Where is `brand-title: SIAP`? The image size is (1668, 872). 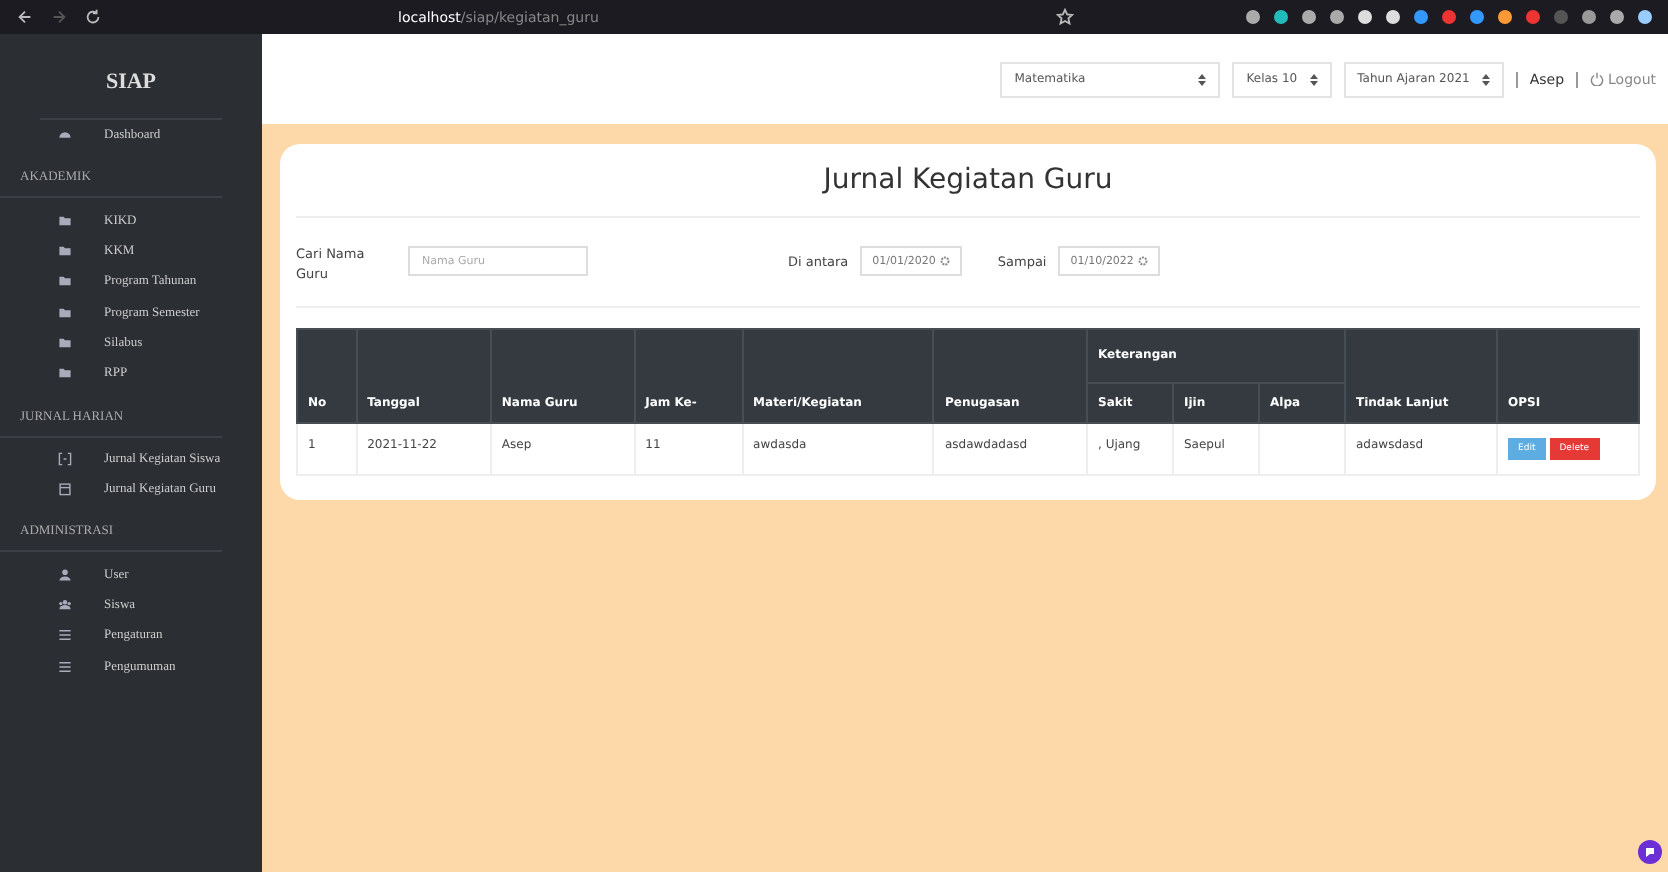
brand-title: SIAP is located at coordinates (131, 77).